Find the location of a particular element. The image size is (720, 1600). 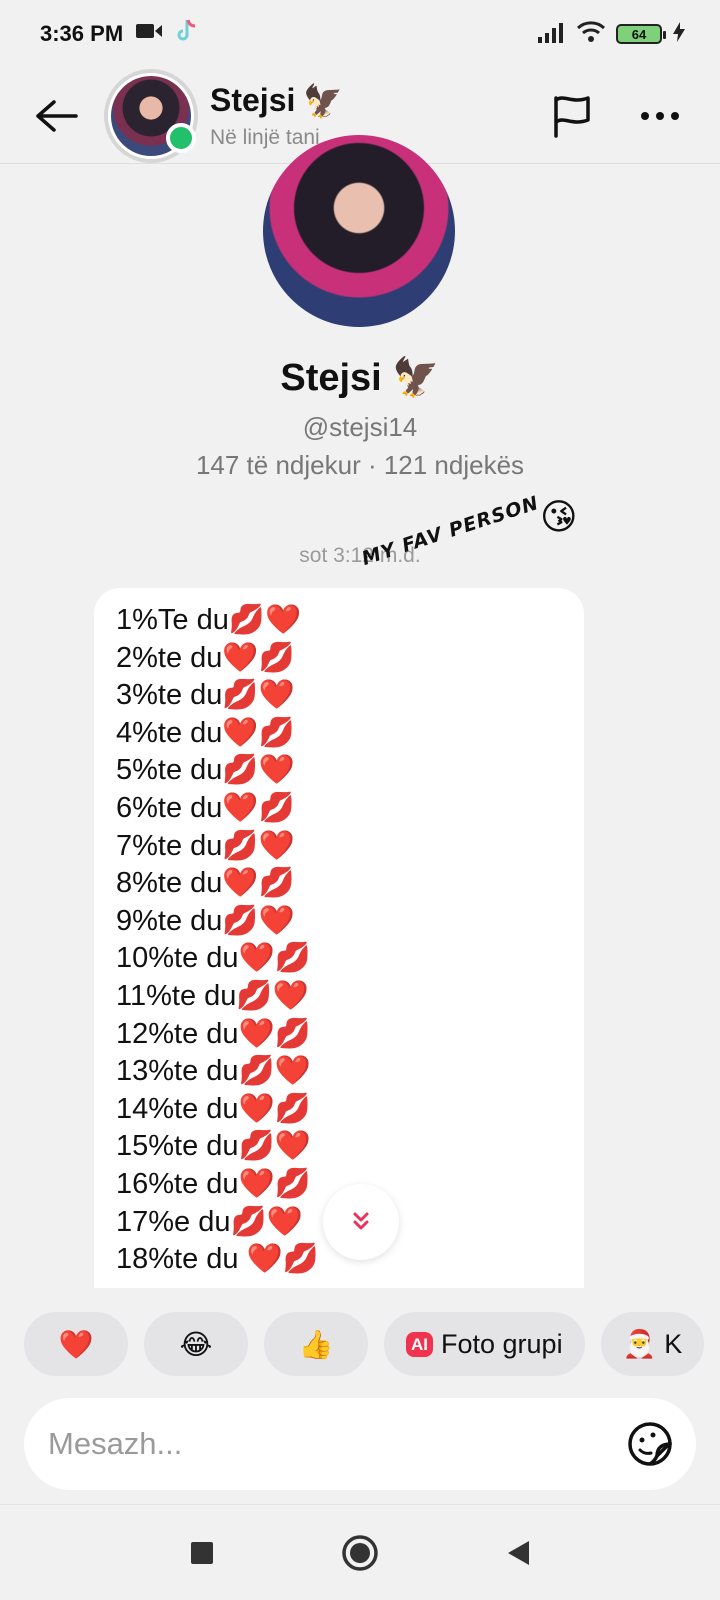

message-line: 14%te du❤️💋 is located at coordinates (213, 1108).